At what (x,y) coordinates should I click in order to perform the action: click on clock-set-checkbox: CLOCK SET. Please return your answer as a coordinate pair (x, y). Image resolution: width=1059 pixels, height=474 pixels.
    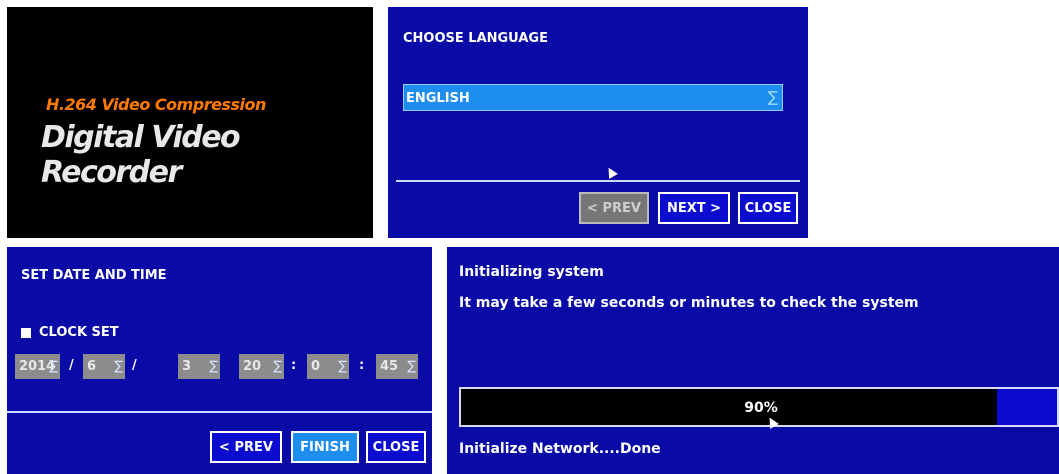
    Looking at the image, I should click on (70, 332).